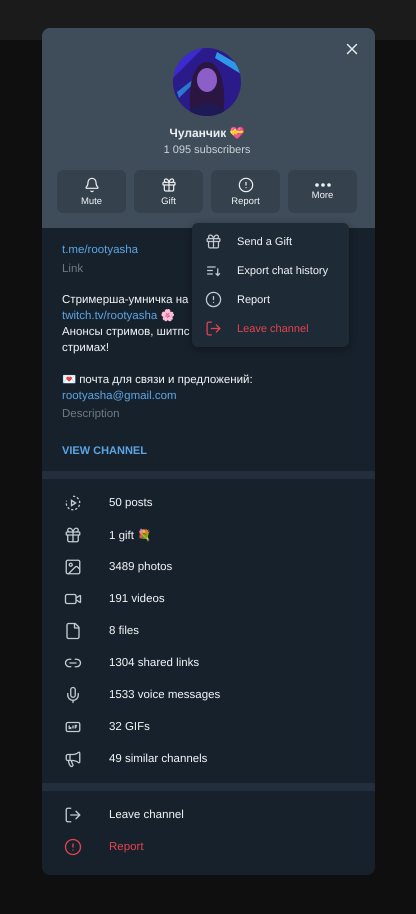 This screenshot has height=914, width=416. Describe the element at coordinates (119, 396) in the screenshot. I see `description-link: rootyasha@gmail.com` at that location.